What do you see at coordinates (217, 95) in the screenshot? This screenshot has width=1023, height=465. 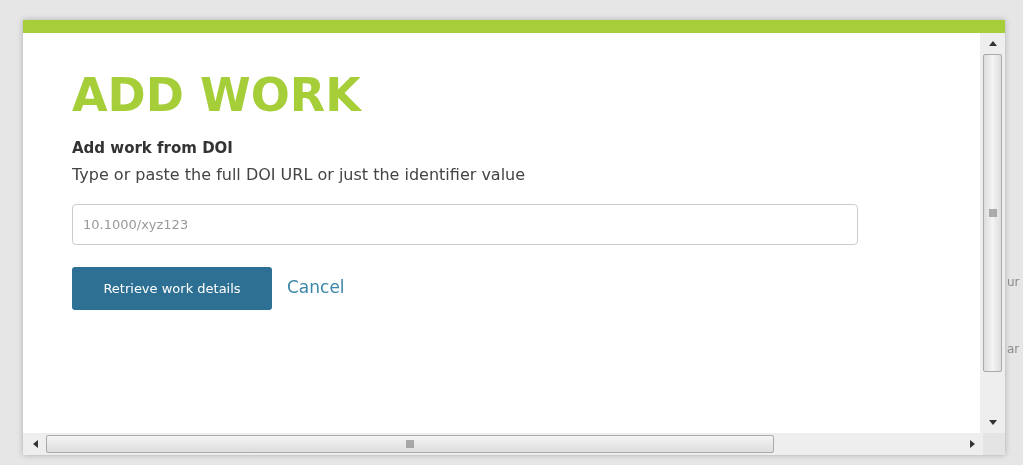 I see `dialog-title: ADD WORK` at bounding box center [217, 95].